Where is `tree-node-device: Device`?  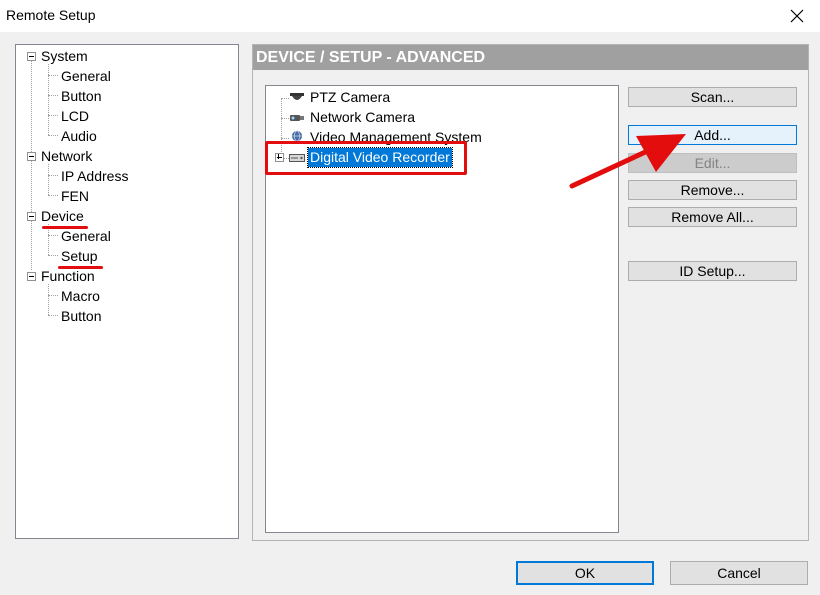
tree-node-device: Device is located at coordinates (62, 216).